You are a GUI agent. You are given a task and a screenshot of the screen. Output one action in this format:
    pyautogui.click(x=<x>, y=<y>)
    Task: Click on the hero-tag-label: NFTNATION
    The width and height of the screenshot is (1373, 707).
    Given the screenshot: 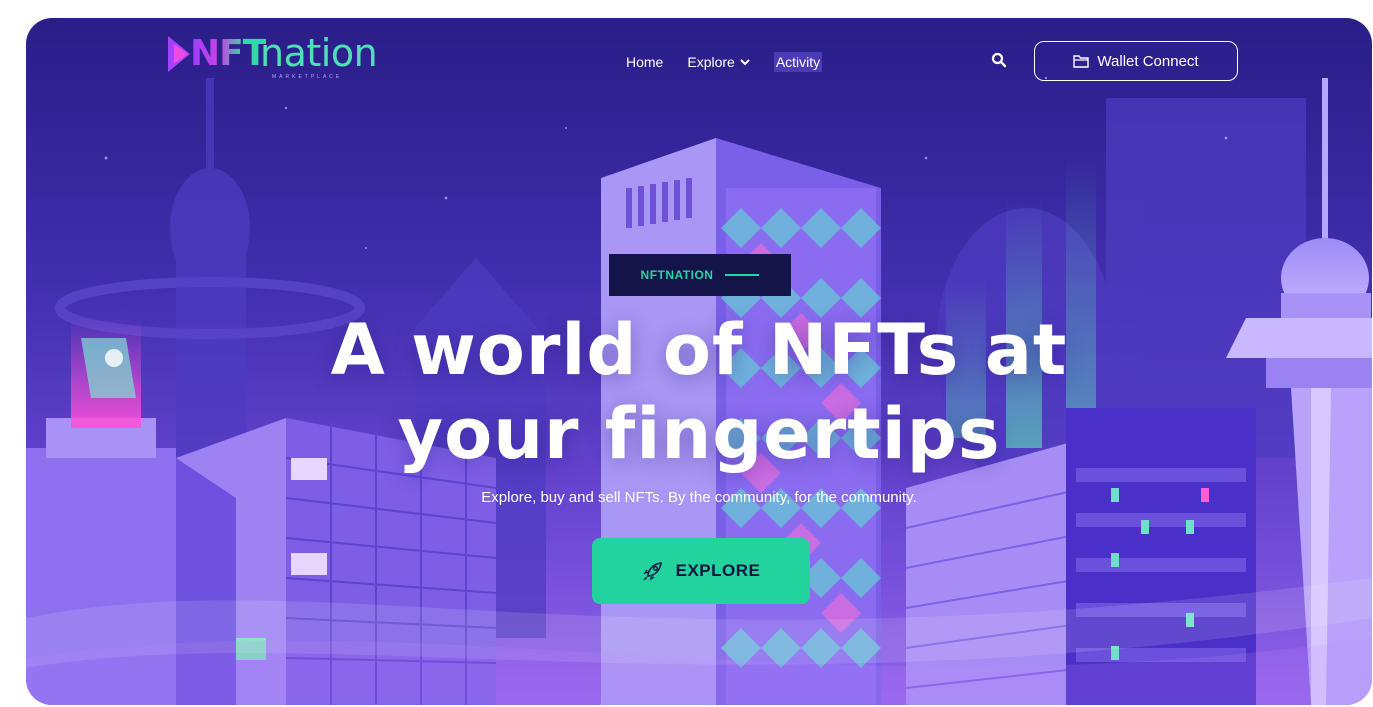 What is the action you would take?
    pyautogui.click(x=677, y=275)
    